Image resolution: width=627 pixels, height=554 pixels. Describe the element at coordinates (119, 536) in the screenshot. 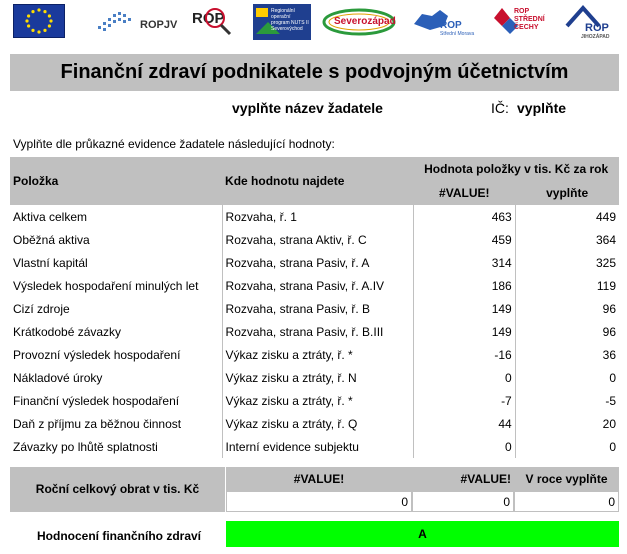

I see `rating-label: Hodnocení finančního zdraví` at that location.